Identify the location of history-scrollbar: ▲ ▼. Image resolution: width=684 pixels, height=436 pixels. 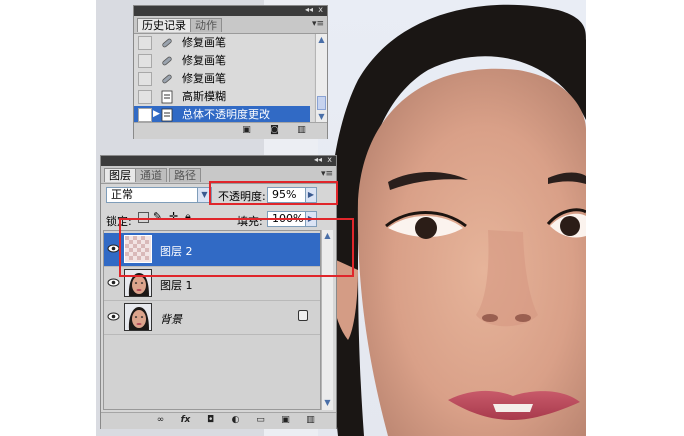
(321, 79).